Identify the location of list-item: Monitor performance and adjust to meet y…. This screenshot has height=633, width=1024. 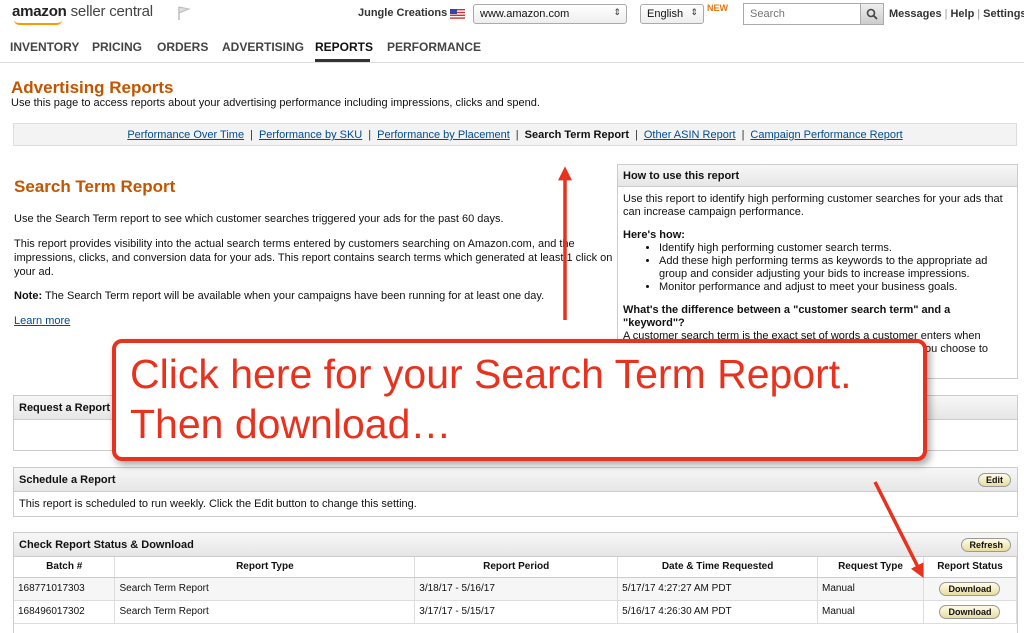
(835, 287).